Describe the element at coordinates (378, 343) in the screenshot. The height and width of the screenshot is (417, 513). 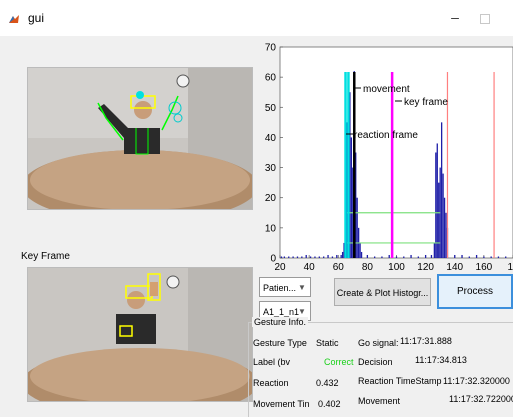
I see `go-signal-label: Go signal:` at that location.